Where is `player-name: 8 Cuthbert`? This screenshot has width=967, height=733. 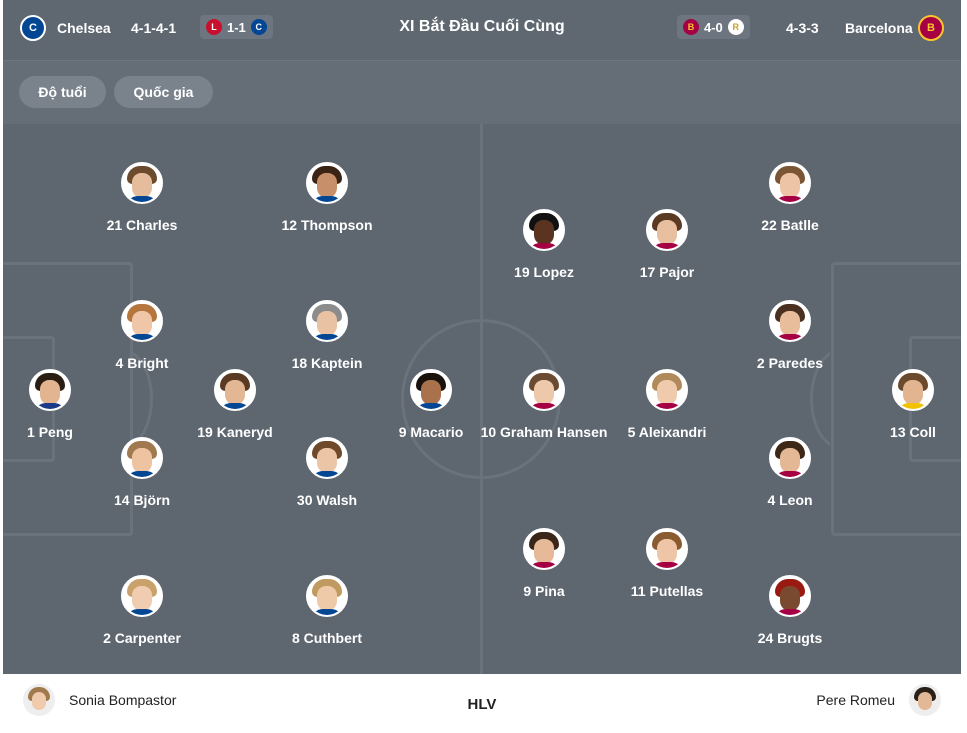 player-name: 8 Cuthbert is located at coordinates (327, 638).